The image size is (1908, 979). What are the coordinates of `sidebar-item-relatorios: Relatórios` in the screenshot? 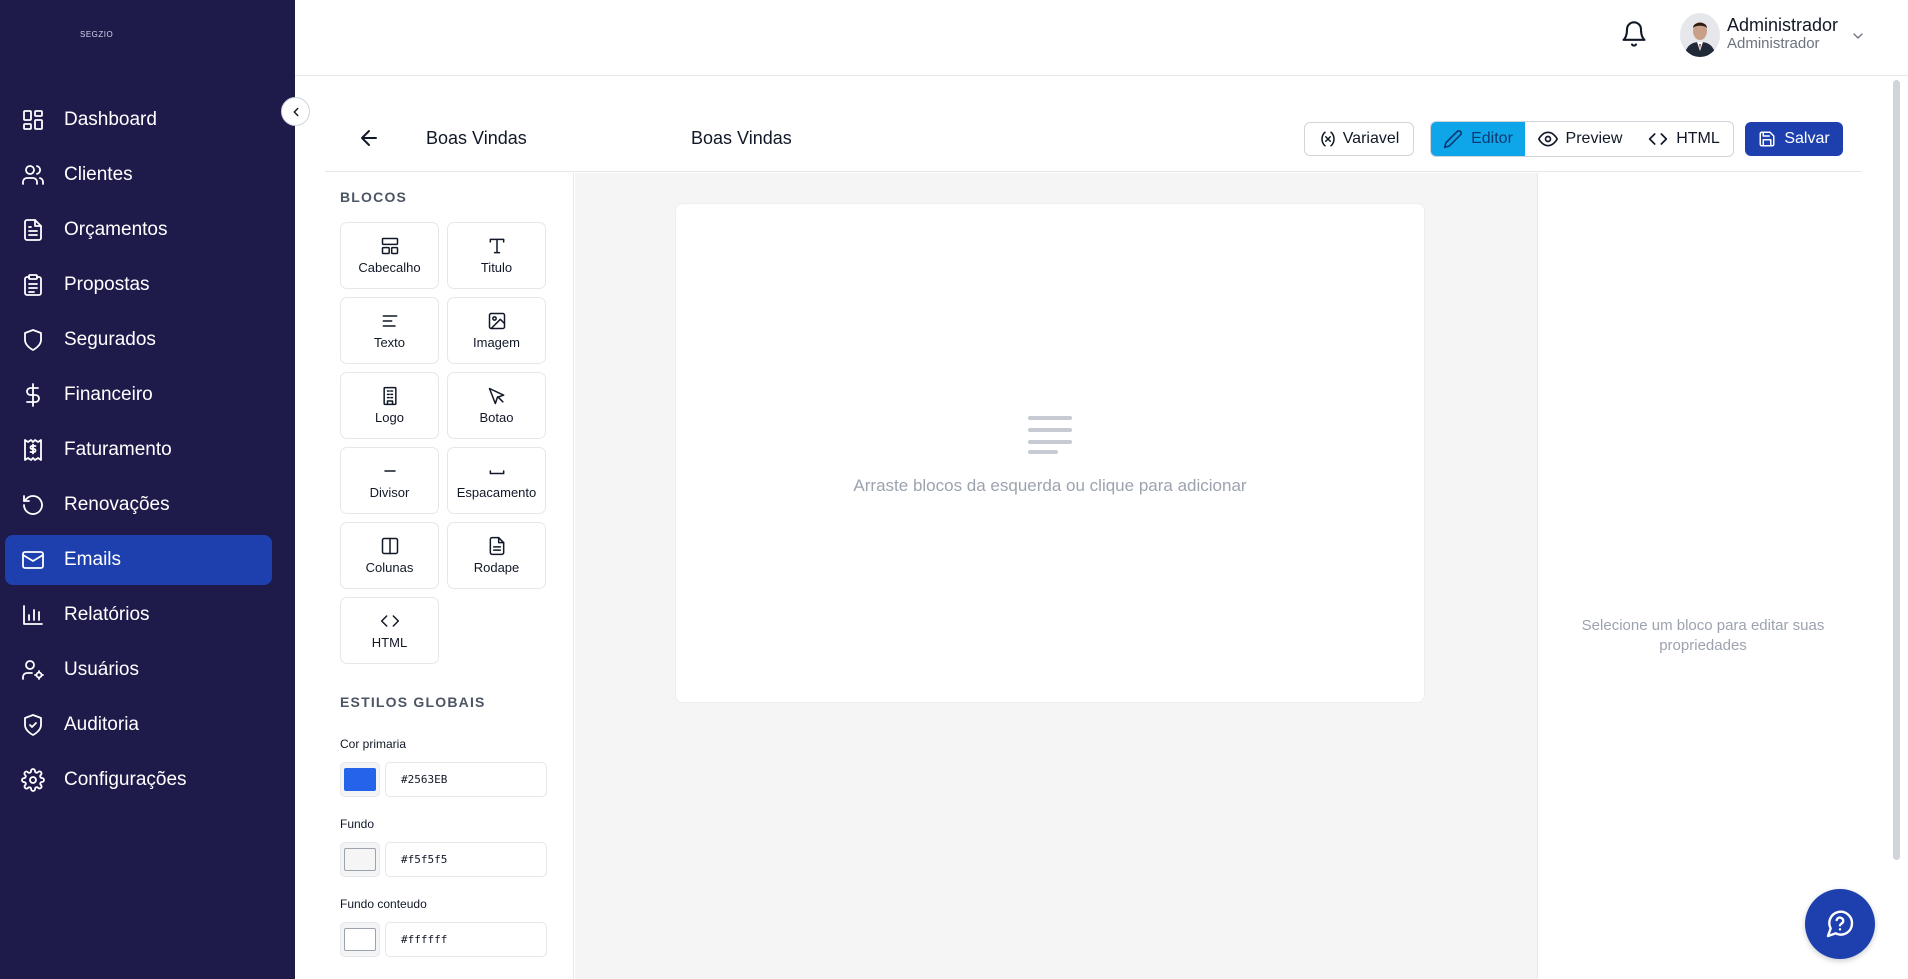 It's located at (138, 615).